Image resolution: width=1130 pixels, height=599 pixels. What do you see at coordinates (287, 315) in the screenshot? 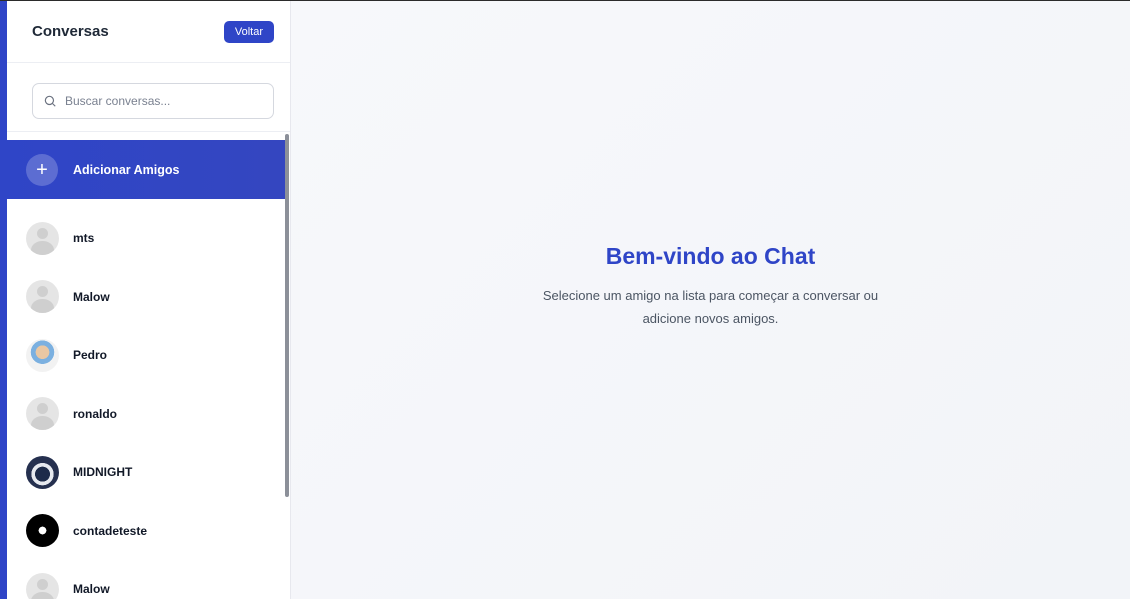
I see `scrollbar-thumb` at bounding box center [287, 315].